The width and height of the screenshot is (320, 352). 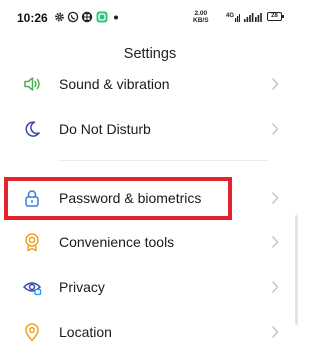 I want to click on menu-item-sound-vibration: Sound & vibration, so click(x=150, y=84).